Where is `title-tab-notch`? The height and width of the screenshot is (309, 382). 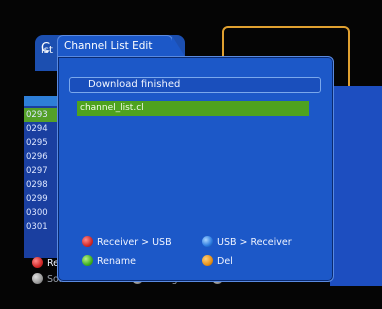
title-tab-notch is located at coordinates (179, 47).